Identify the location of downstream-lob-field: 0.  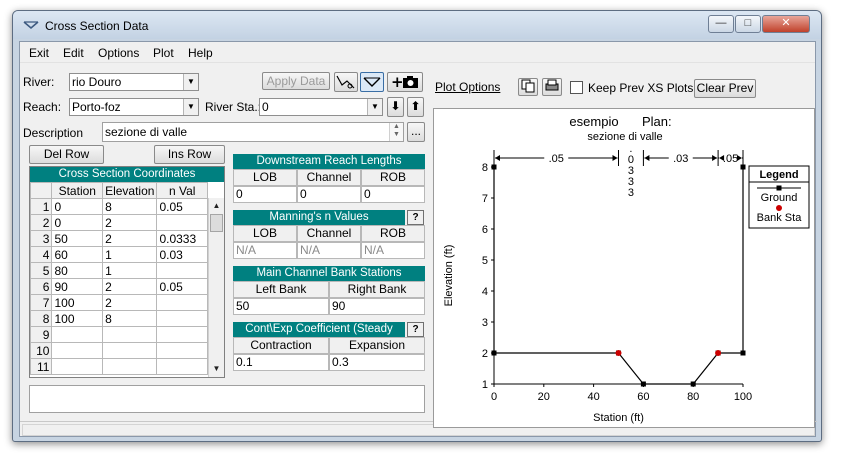
(265, 194).